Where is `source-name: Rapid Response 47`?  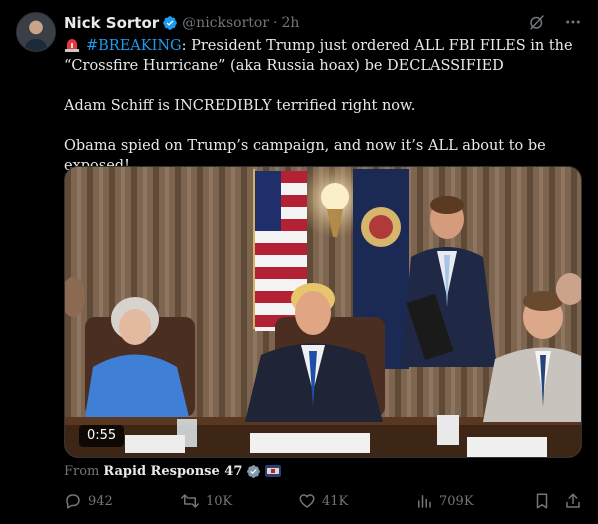
source-name: Rapid Response 47 is located at coordinates (172, 471).